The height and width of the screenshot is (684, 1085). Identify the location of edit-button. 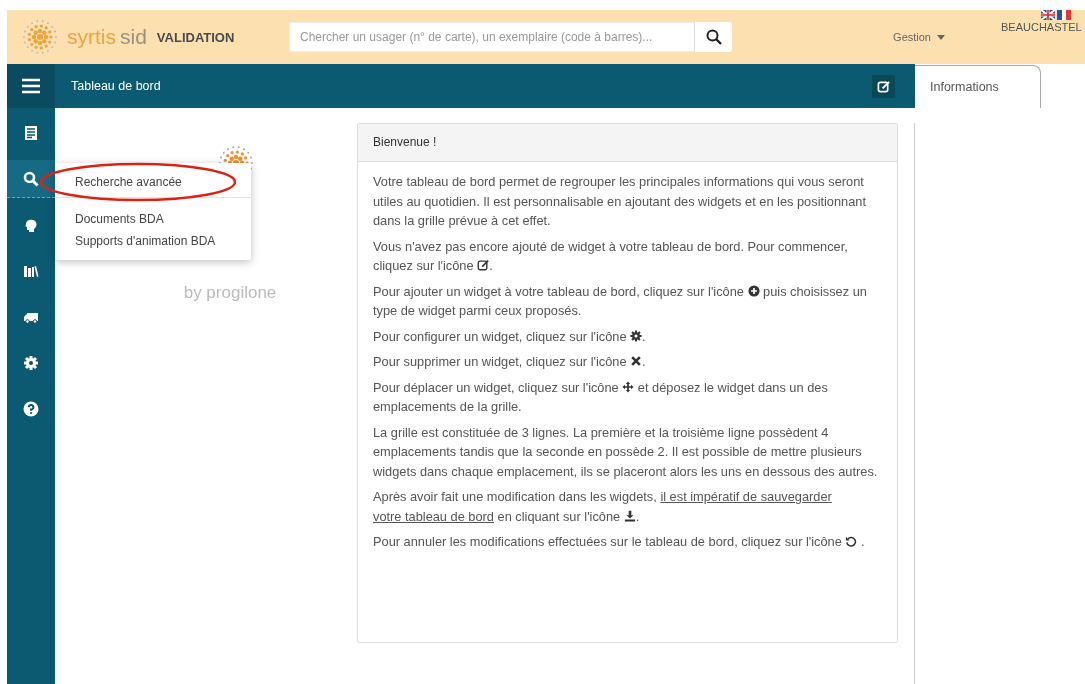
(883, 86).